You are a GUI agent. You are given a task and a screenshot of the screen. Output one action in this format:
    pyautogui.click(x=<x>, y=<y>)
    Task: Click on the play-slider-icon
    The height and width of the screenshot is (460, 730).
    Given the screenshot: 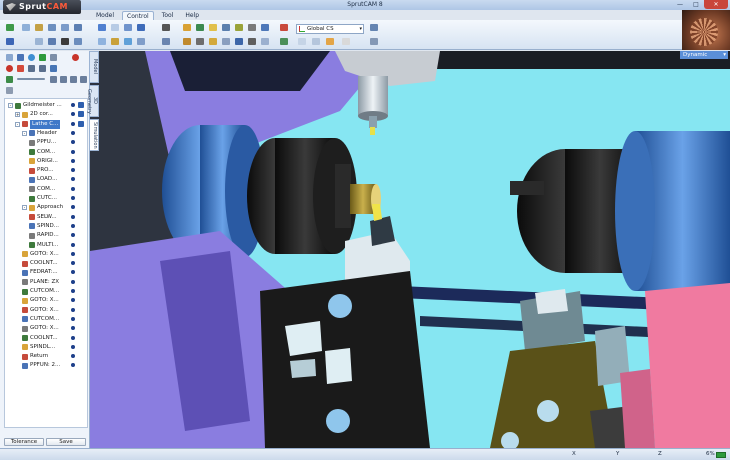 What is the action you would take?
    pyautogui.click(x=9, y=79)
    